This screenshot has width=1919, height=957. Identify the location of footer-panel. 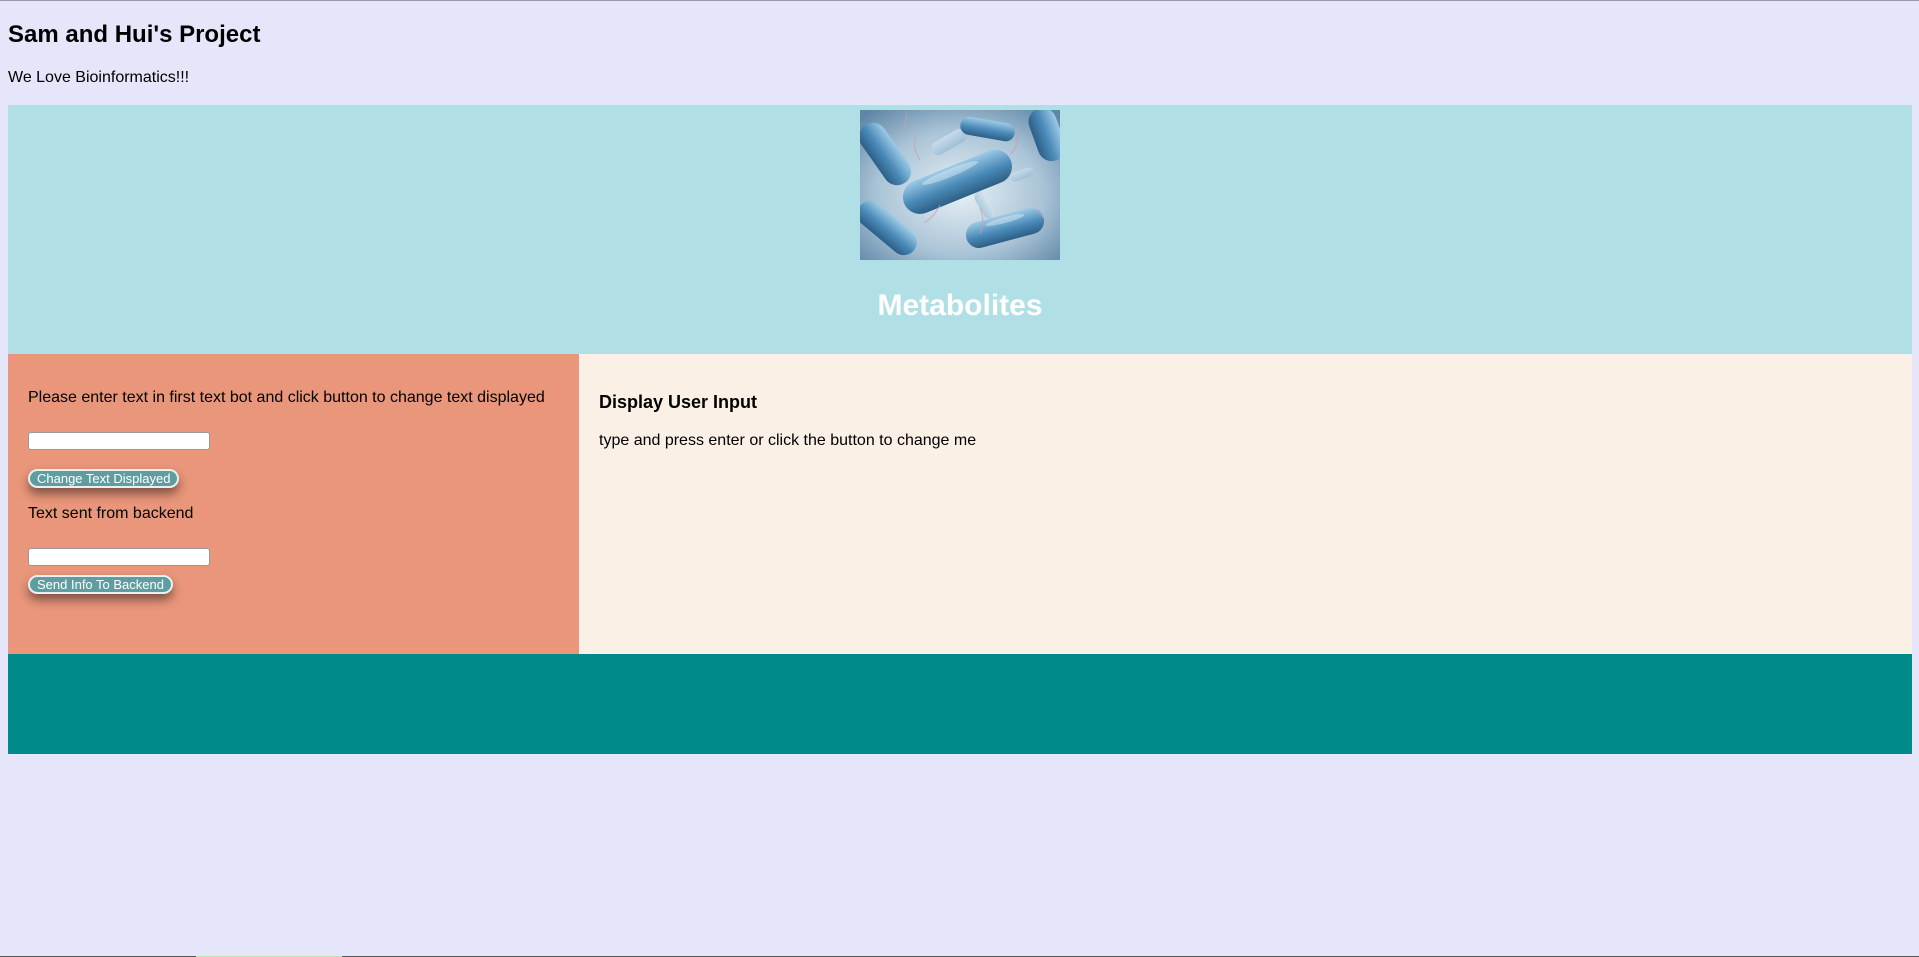
(960, 704).